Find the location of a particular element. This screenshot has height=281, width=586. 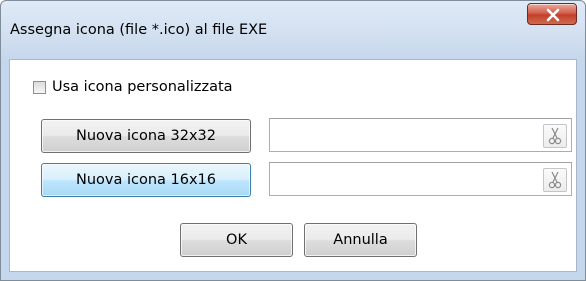

new-icon-32-button: Nuova icona 32x32 is located at coordinates (146, 136).